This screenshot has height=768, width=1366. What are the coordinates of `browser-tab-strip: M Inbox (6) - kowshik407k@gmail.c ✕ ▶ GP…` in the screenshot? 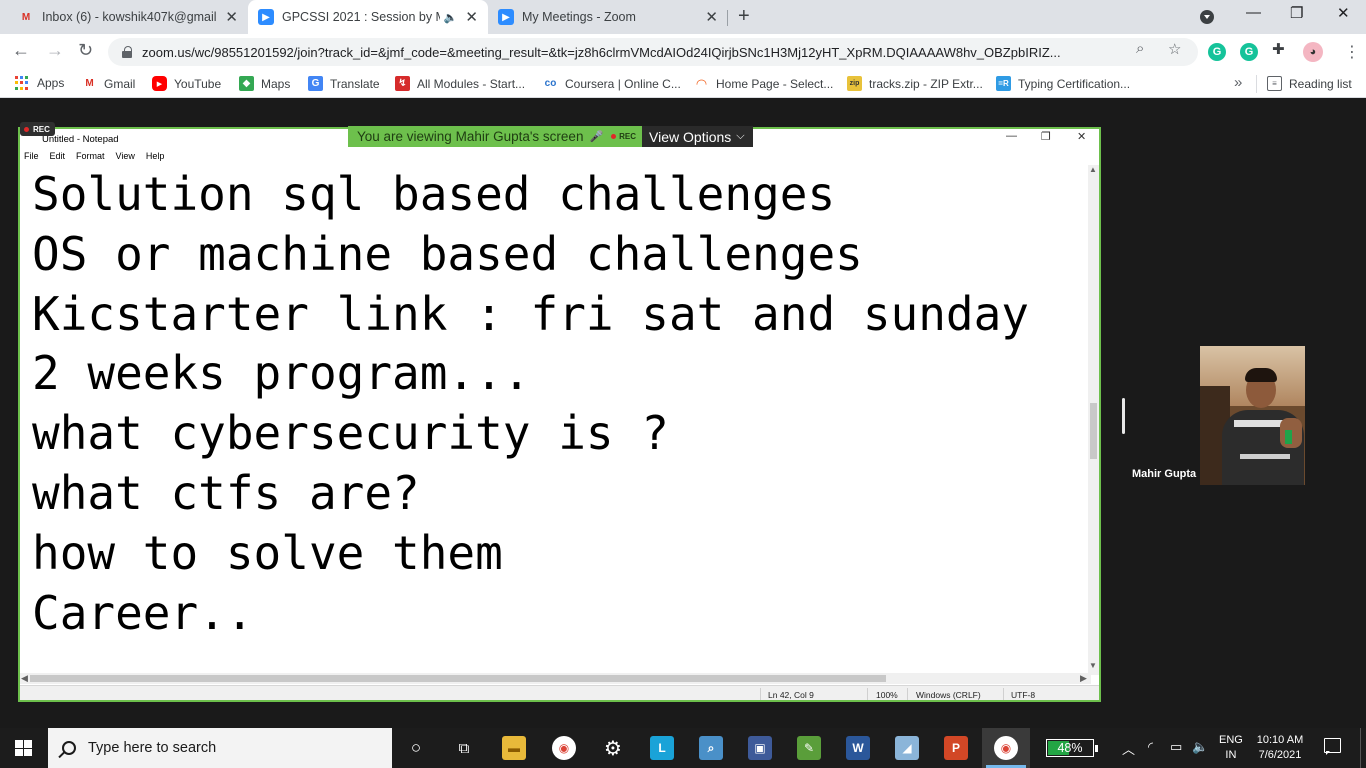 It's located at (683, 17).